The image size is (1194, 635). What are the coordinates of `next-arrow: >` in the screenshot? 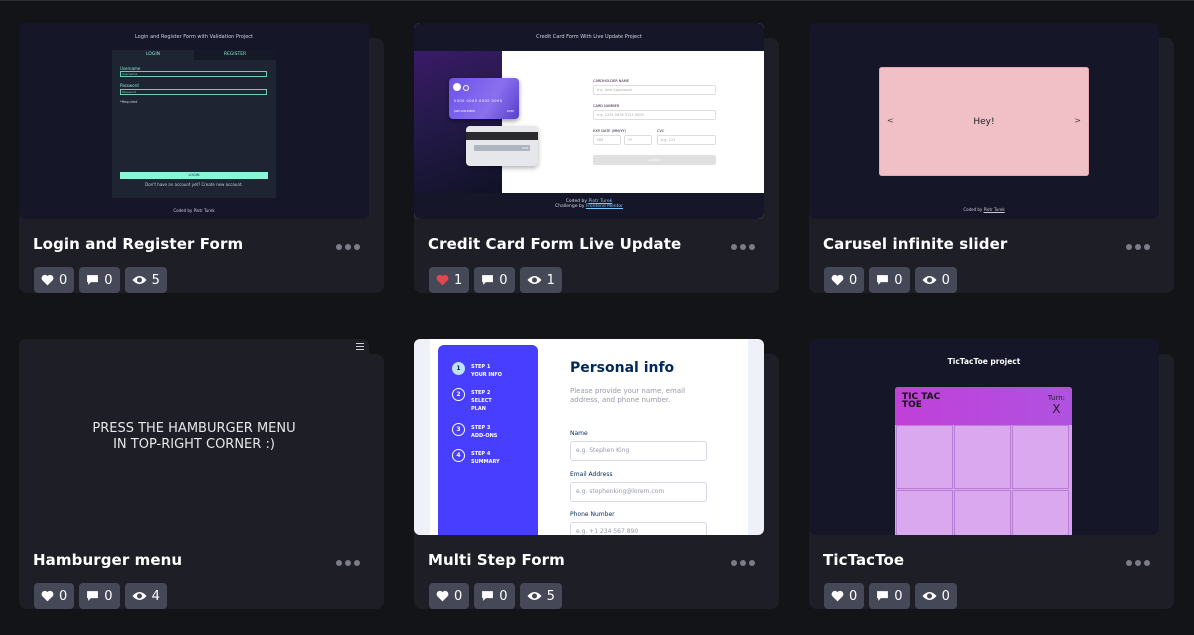 It's located at (1077, 120).